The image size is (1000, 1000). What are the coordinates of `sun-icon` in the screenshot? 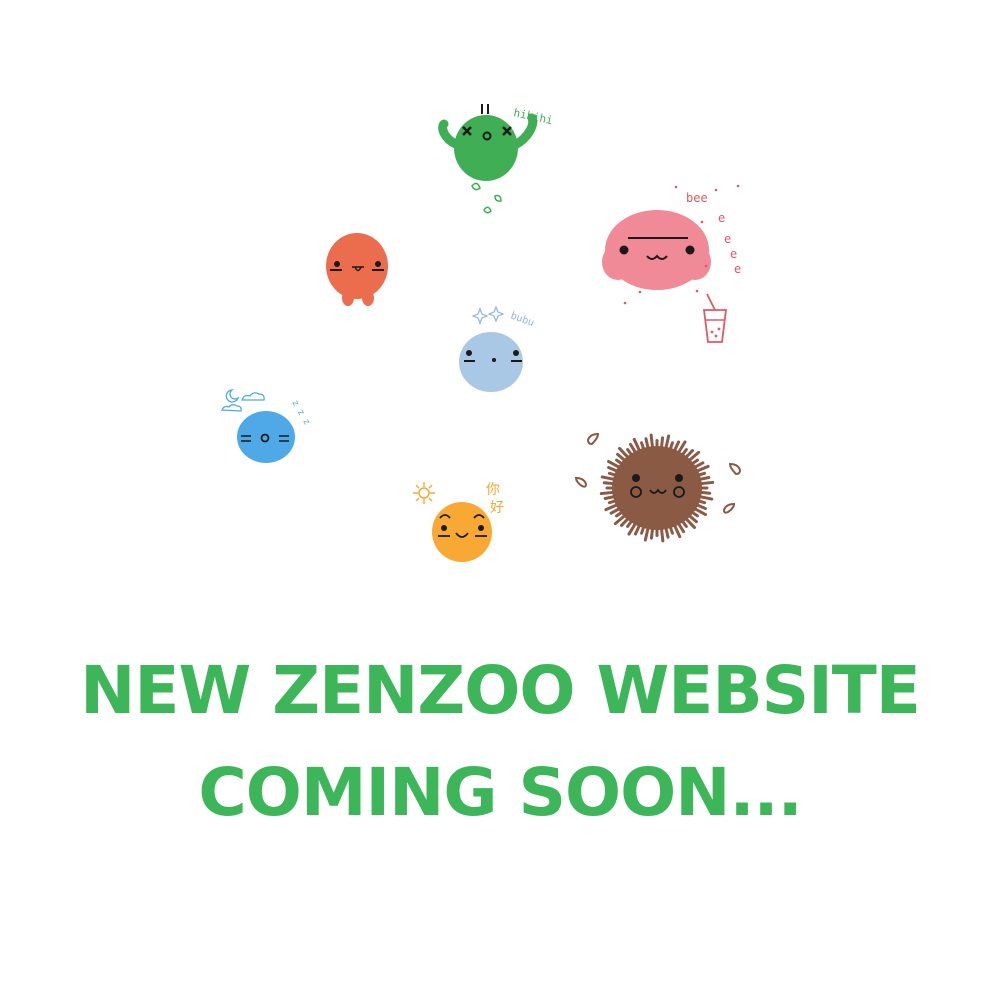 It's located at (424, 493).